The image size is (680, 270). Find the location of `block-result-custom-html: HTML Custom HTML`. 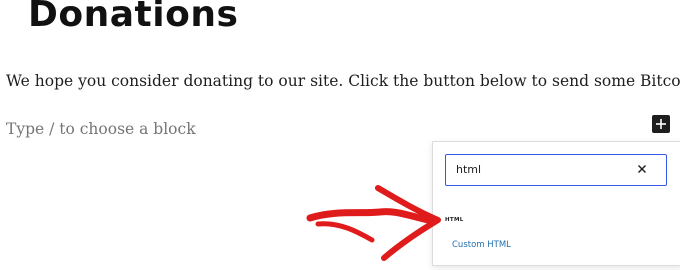

block-result-custom-html: HTML Custom HTML is located at coordinates (556, 233).